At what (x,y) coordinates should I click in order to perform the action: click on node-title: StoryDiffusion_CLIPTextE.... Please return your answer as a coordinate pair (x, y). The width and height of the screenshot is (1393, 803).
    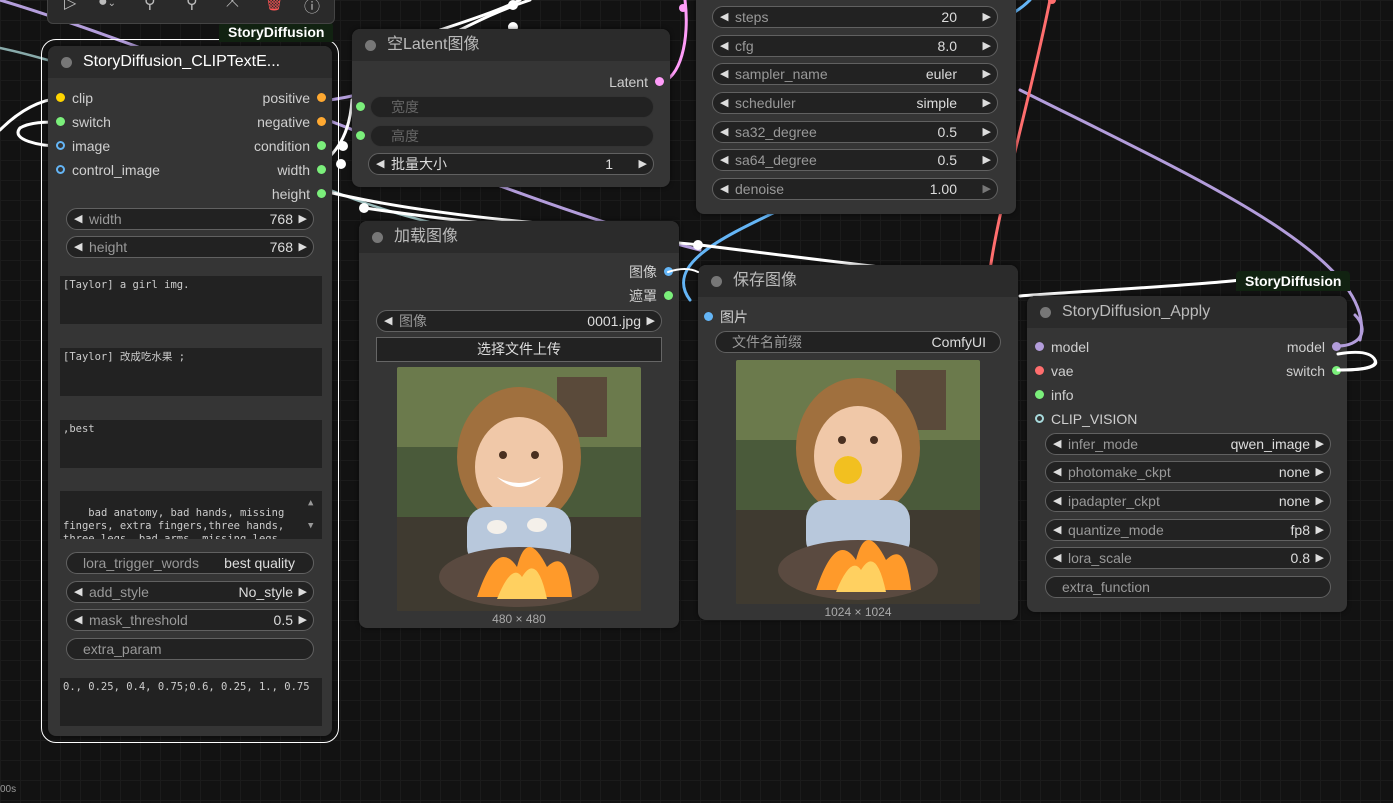
    Looking at the image, I should click on (190, 62).